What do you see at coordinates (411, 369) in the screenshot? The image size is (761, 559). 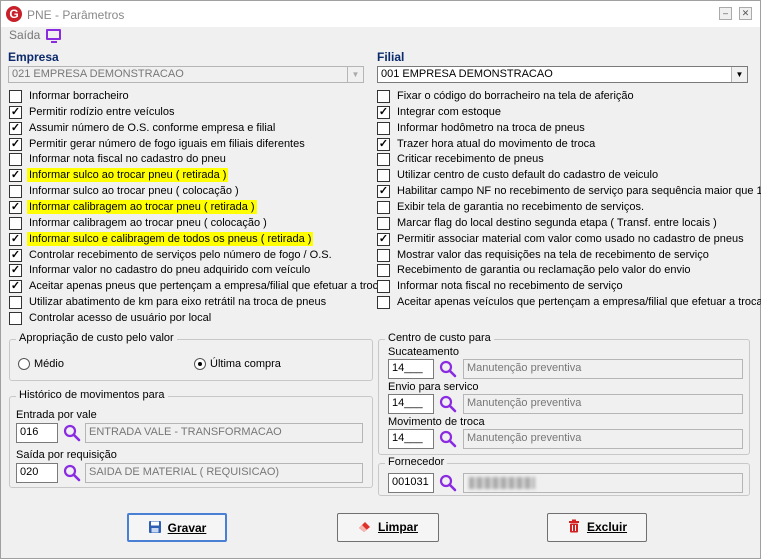 I see `sucateamento-code-input: 14___` at bounding box center [411, 369].